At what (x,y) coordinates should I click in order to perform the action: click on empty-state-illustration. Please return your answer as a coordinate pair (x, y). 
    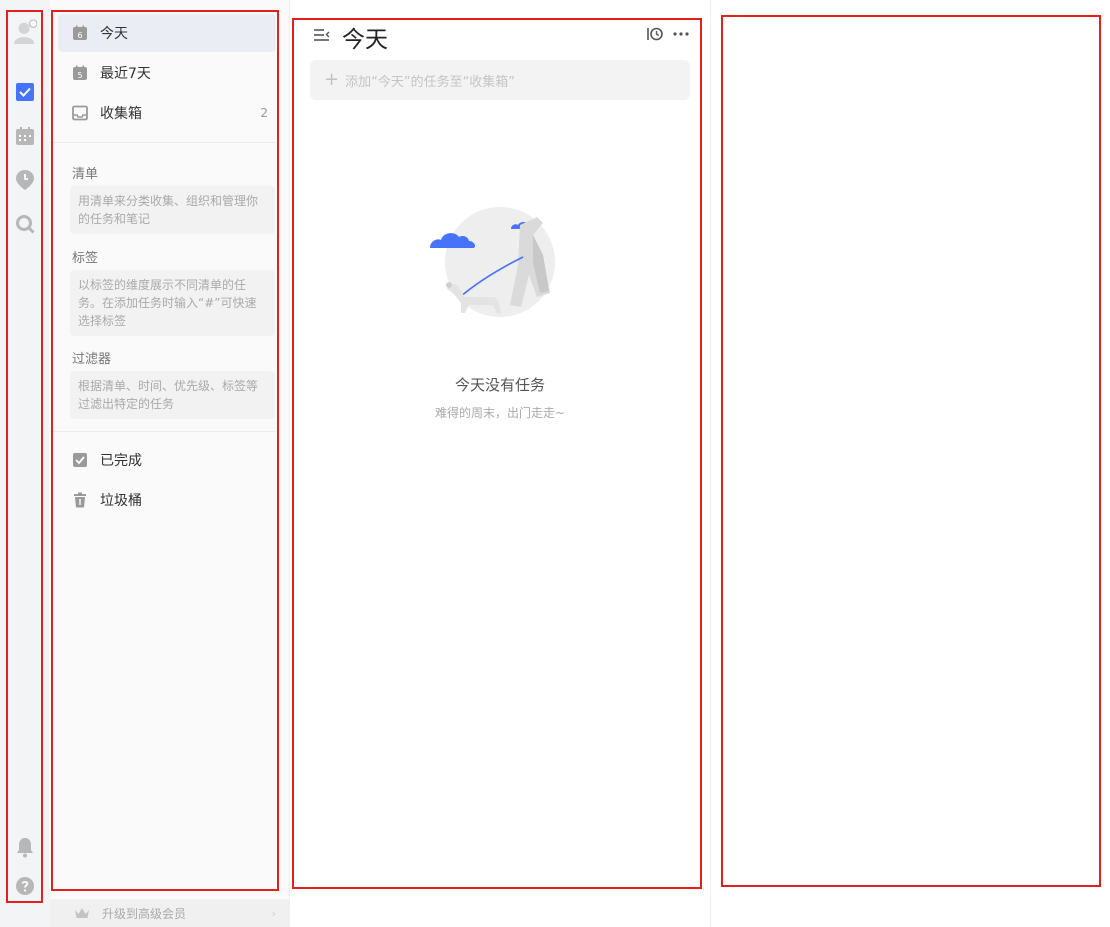
    Looking at the image, I should click on (492, 265).